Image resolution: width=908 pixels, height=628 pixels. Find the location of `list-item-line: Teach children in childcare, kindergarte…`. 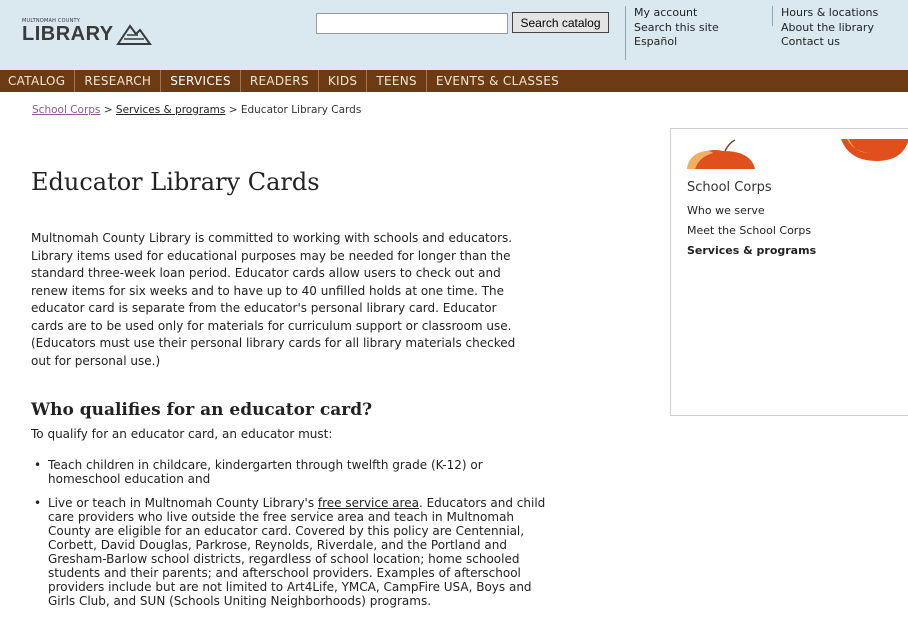

list-item-line: Teach children in childcare, kindergarte… is located at coordinates (265, 465).